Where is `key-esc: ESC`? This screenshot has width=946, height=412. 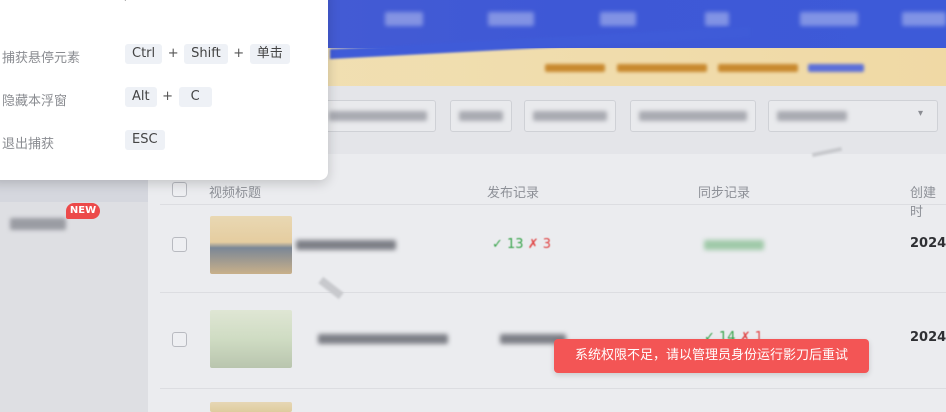 key-esc: ESC is located at coordinates (145, 139).